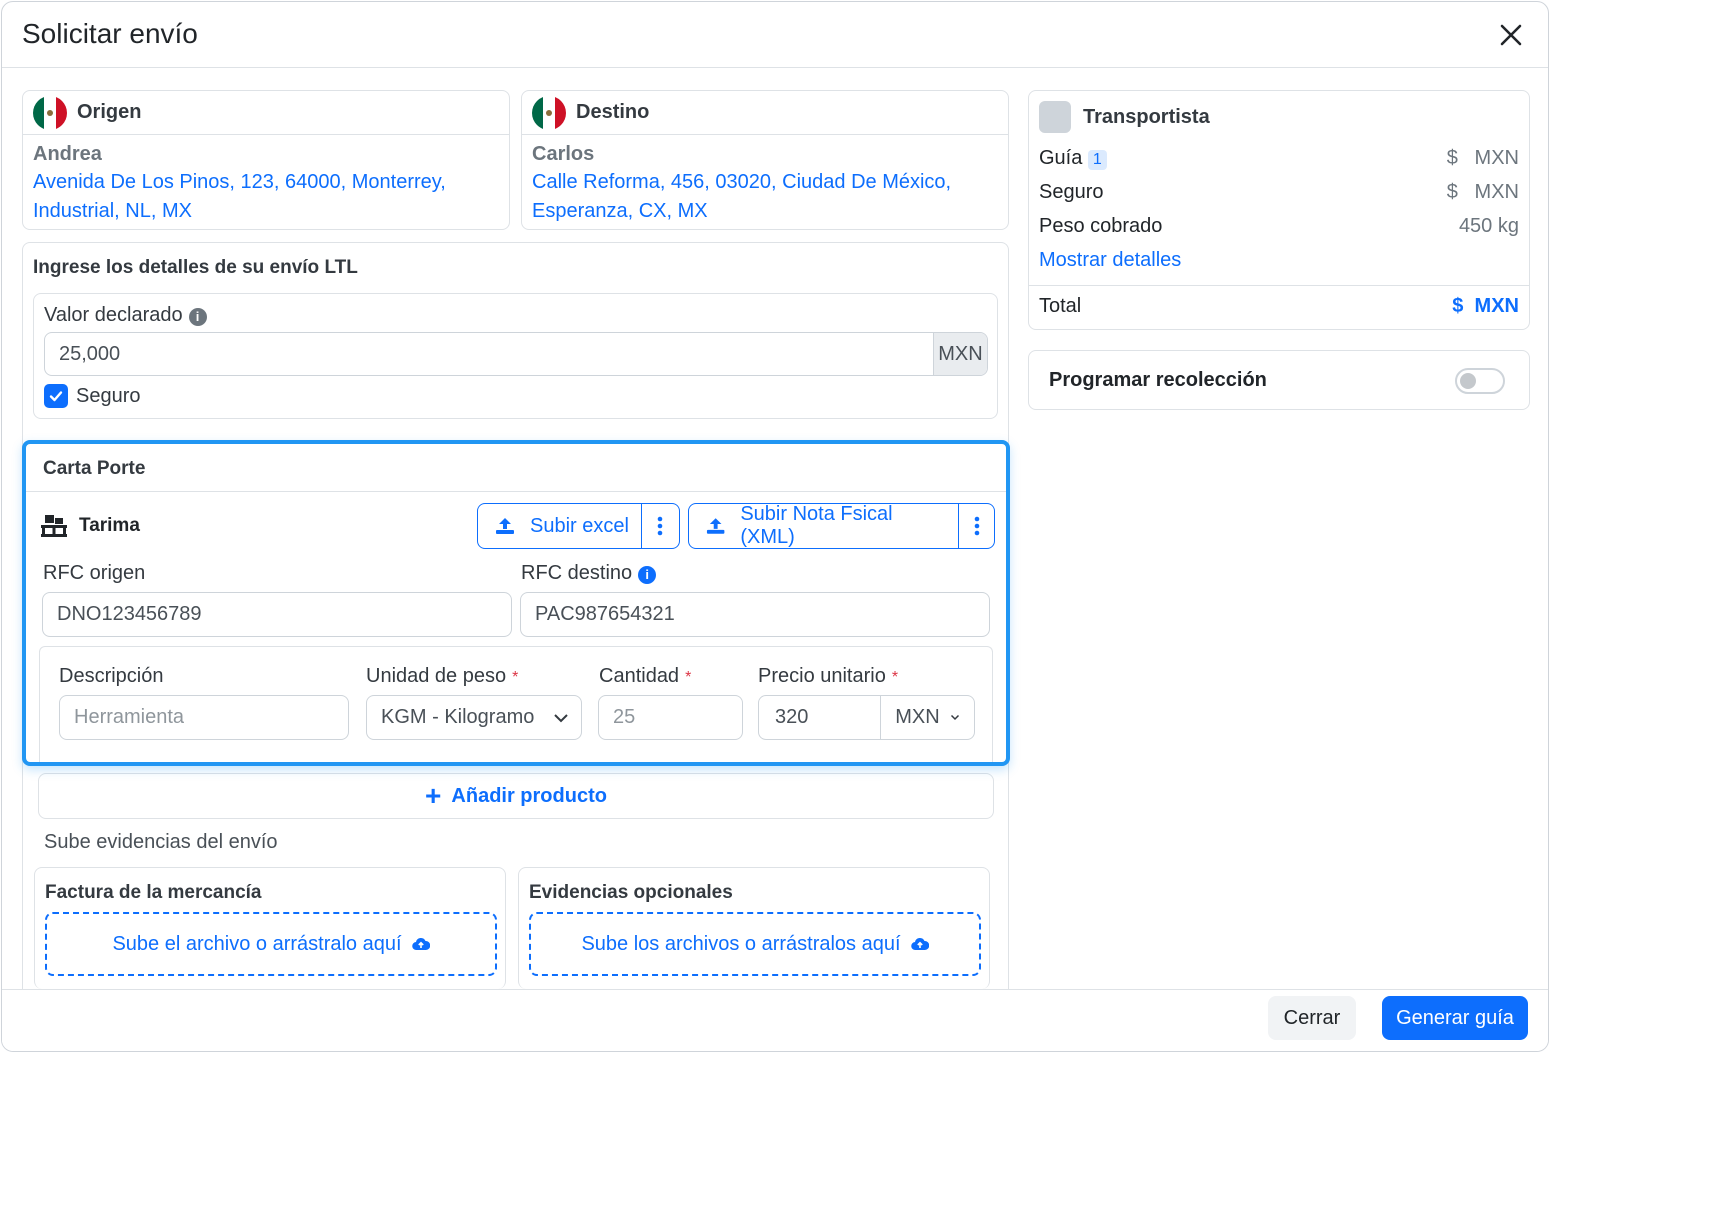 The height and width of the screenshot is (1206, 1730). Describe the element at coordinates (111, 676) in the screenshot. I see `description-label: Descripción` at that location.